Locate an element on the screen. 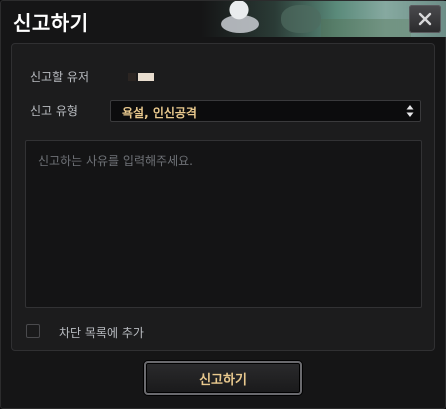 The height and width of the screenshot is (409, 446). reported-user-name is located at coordinates (141, 77).